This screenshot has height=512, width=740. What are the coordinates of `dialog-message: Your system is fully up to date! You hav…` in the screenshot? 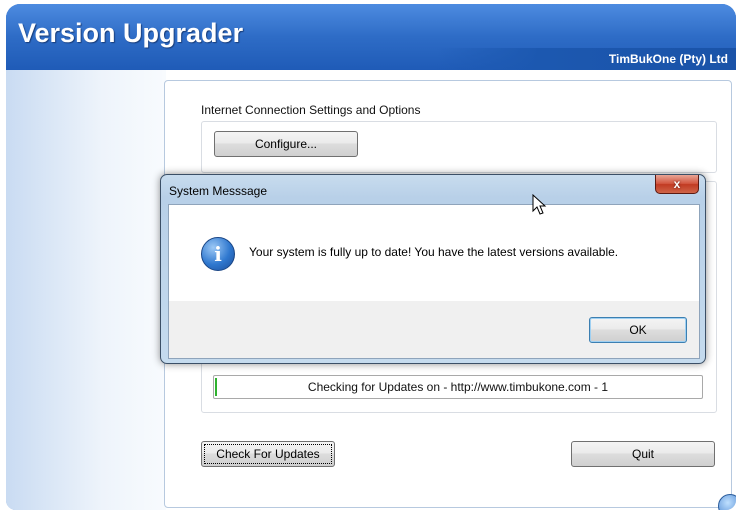 It's located at (434, 252).